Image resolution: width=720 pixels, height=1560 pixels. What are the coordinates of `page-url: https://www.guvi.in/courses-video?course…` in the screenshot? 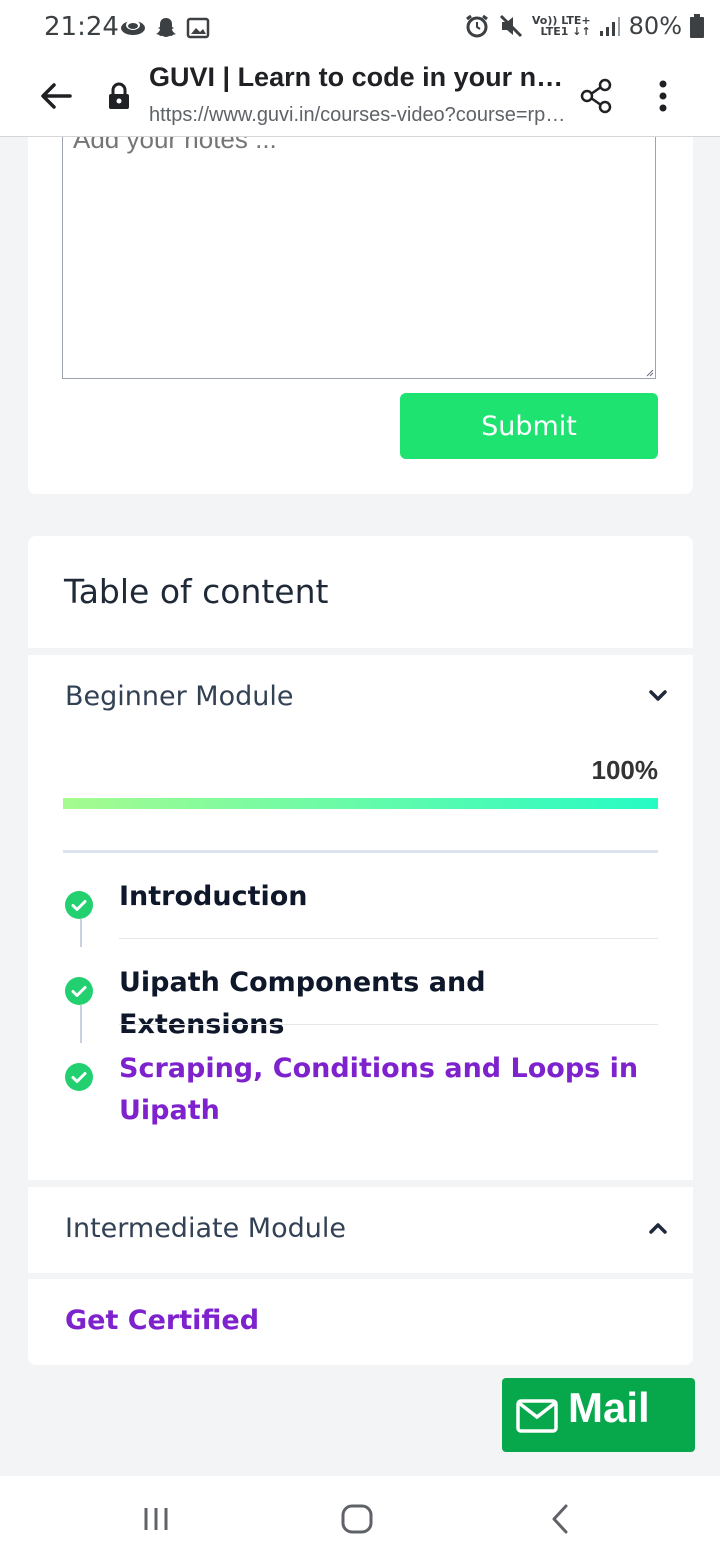 It's located at (359, 115).